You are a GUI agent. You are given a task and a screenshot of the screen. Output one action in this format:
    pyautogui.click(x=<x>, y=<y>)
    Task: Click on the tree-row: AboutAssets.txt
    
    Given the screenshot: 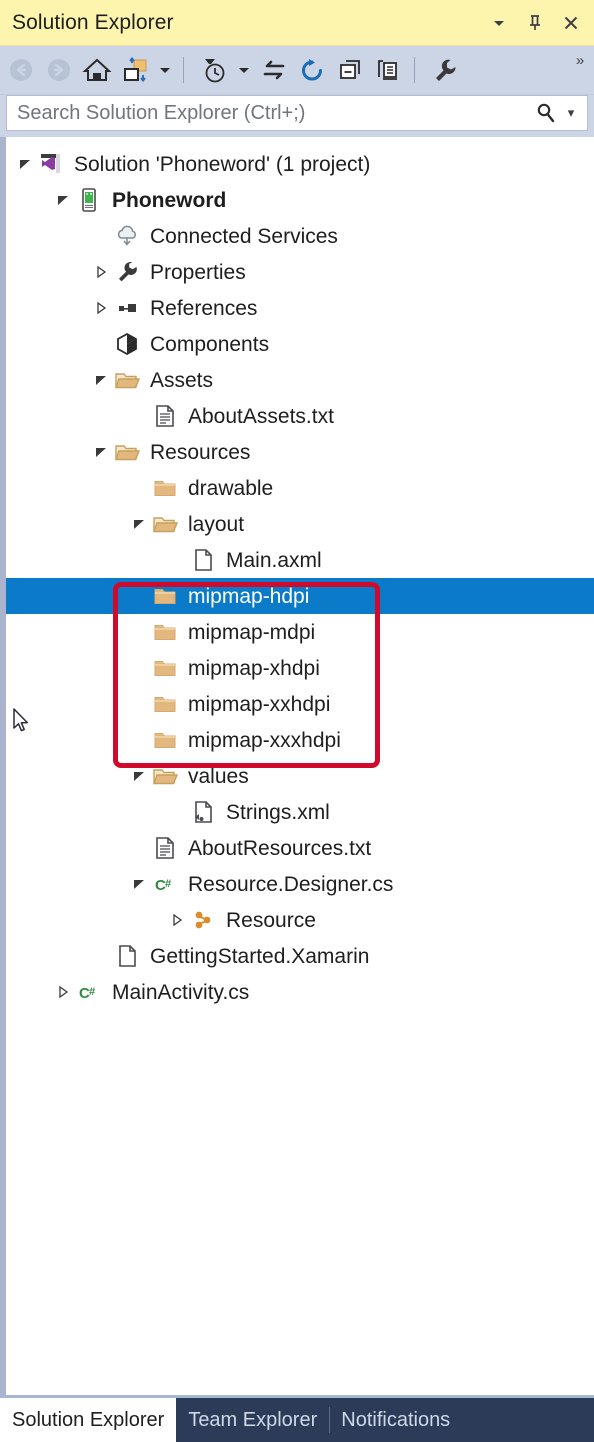 What is the action you would take?
    pyautogui.click(x=300, y=416)
    